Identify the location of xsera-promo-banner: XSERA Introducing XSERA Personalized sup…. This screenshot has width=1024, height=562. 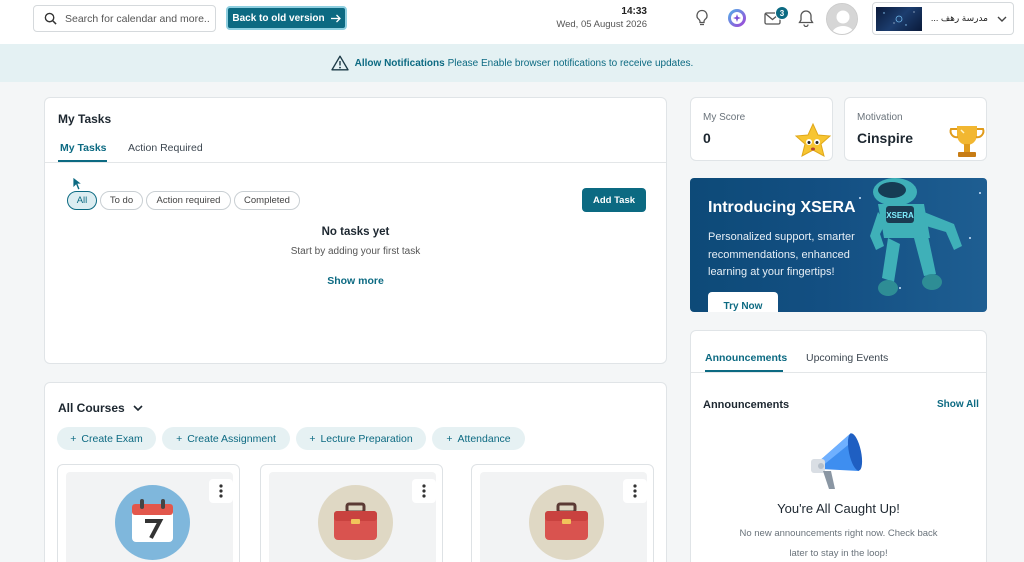
(838, 245).